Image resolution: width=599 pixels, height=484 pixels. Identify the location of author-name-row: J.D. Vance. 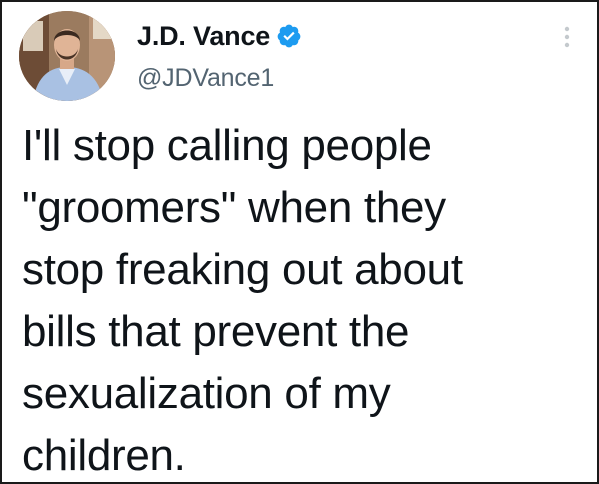
(219, 36).